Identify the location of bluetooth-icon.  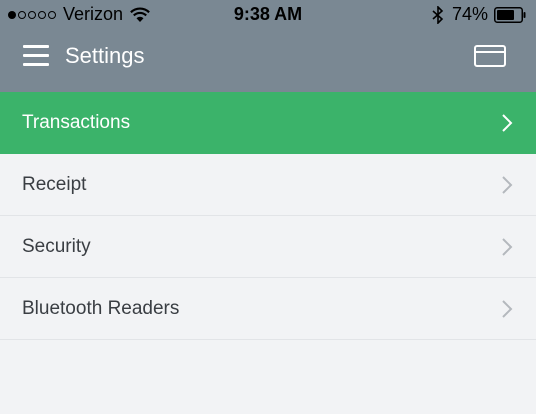
(438, 14).